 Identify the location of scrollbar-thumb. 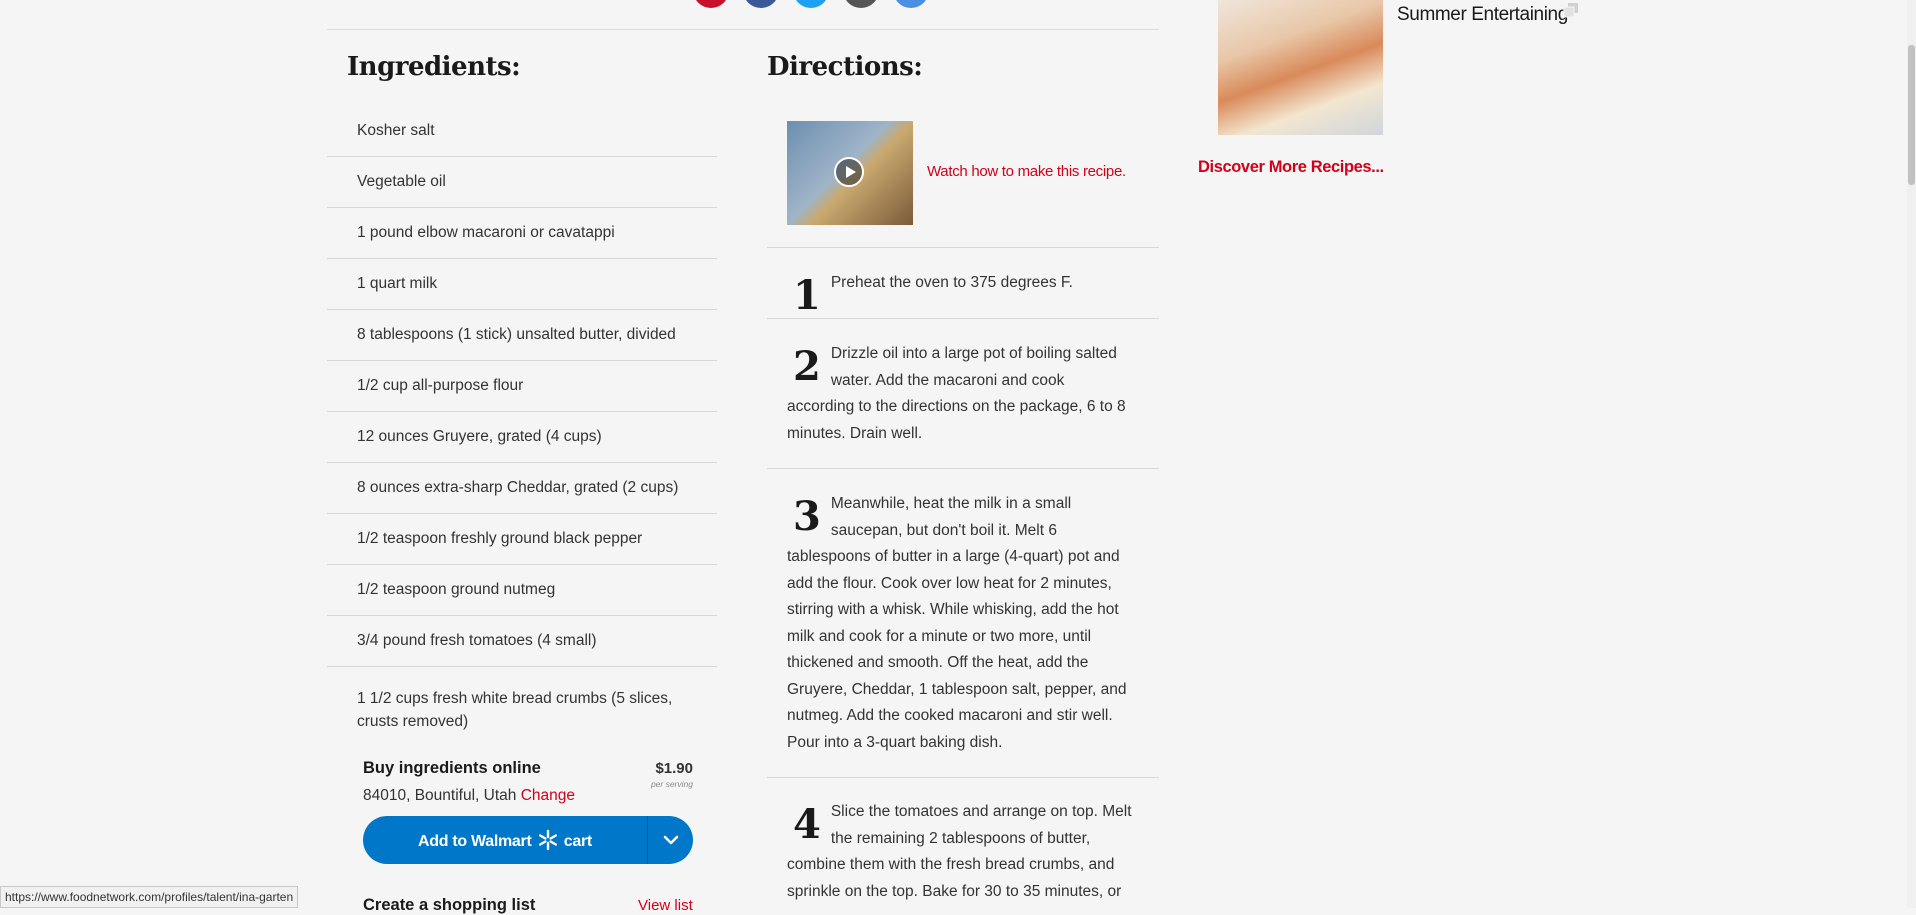
(1911, 115).